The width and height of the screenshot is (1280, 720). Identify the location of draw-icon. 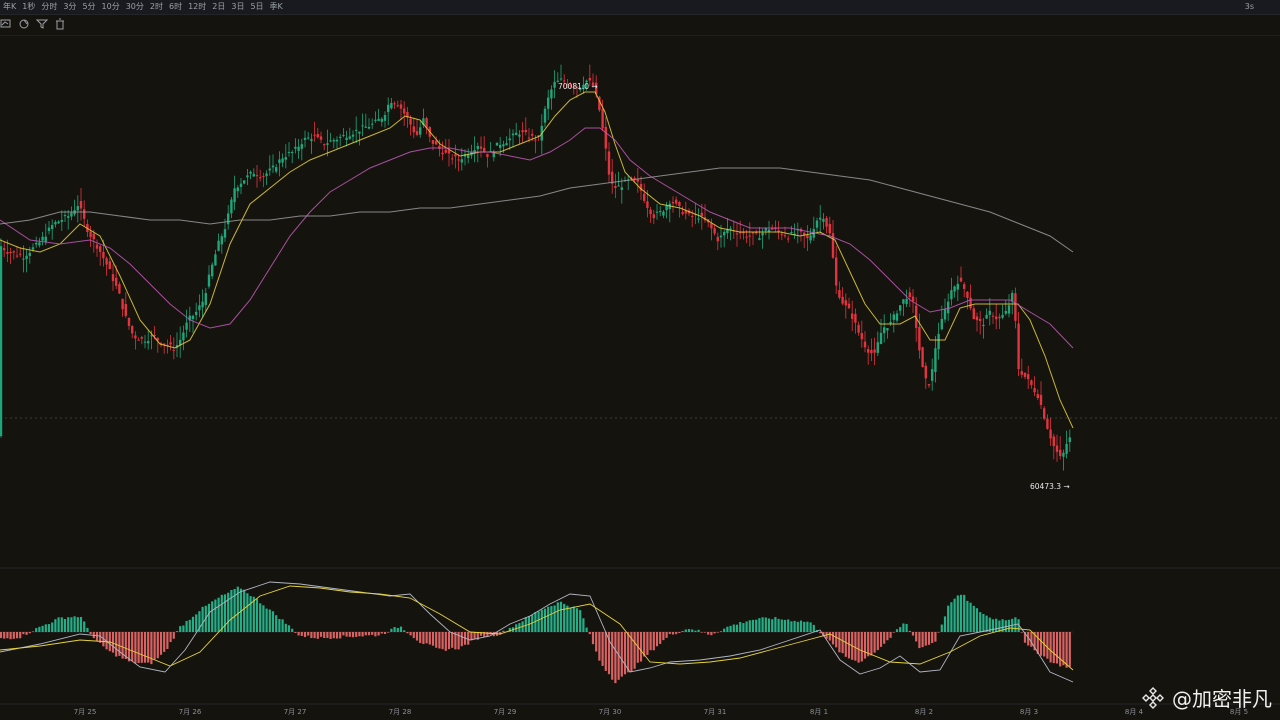
(25, 25).